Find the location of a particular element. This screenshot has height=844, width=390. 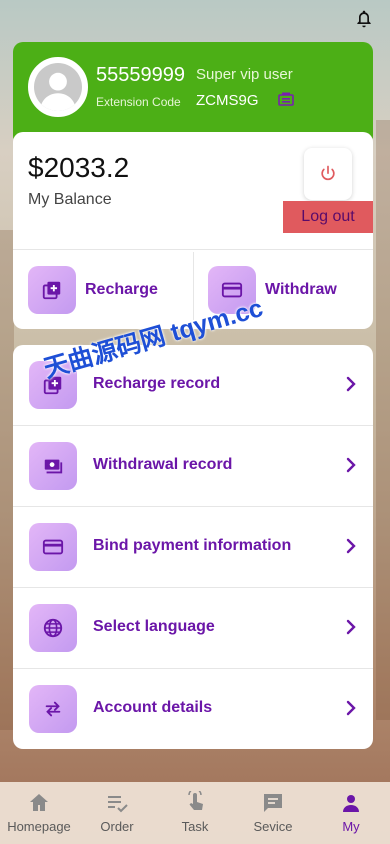

tab-order: Order is located at coordinates (117, 813).